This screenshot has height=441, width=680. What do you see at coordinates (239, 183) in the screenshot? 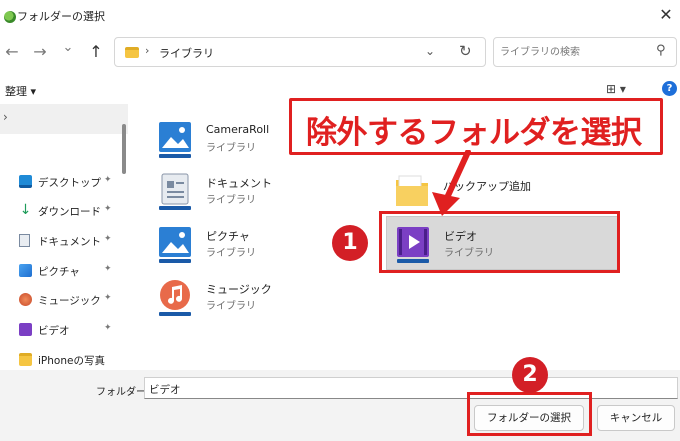
I see `library-name: ドキュメント` at bounding box center [239, 183].